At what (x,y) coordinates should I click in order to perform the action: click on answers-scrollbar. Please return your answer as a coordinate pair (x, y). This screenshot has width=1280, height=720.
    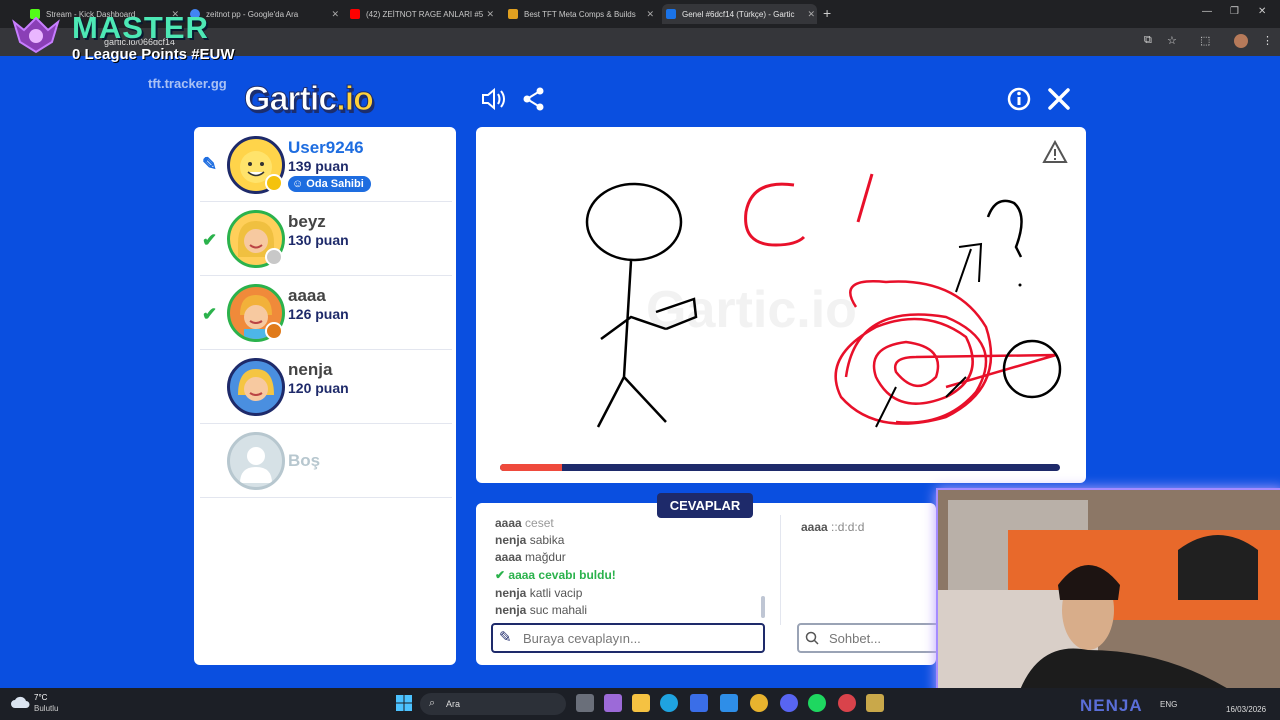
    Looking at the image, I should click on (763, 607).